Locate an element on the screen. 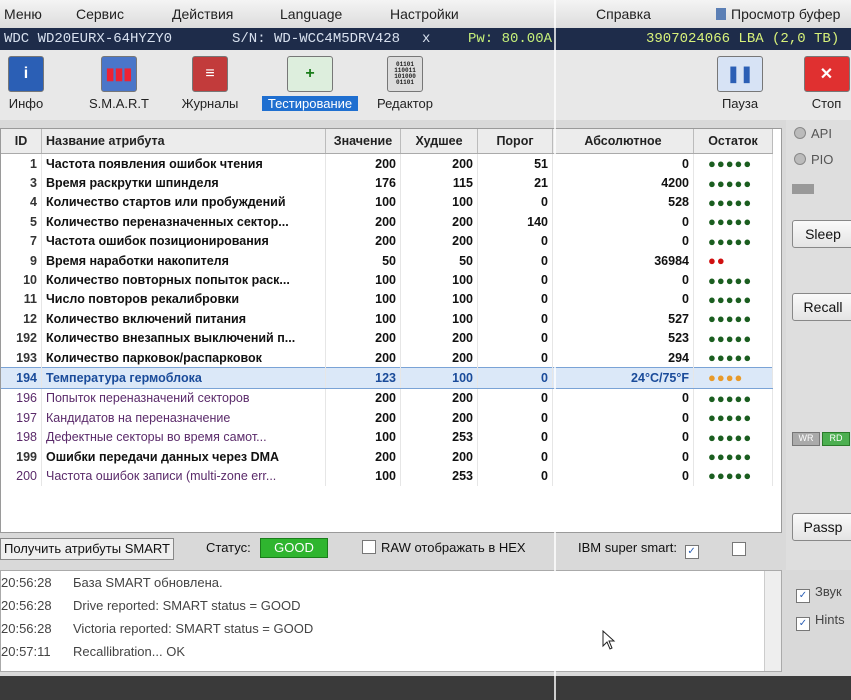 The height and width of the screenshot is (700, 851). attr-id: 11 is located at coordinates (21, 299).